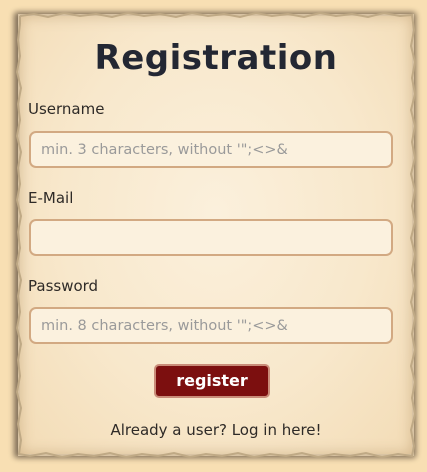 Image resolution: width=427 pixels, height=472 pixels. Describe the element at coordinates (212, 381) in the screenshot. I see `register-button: register` at that location.